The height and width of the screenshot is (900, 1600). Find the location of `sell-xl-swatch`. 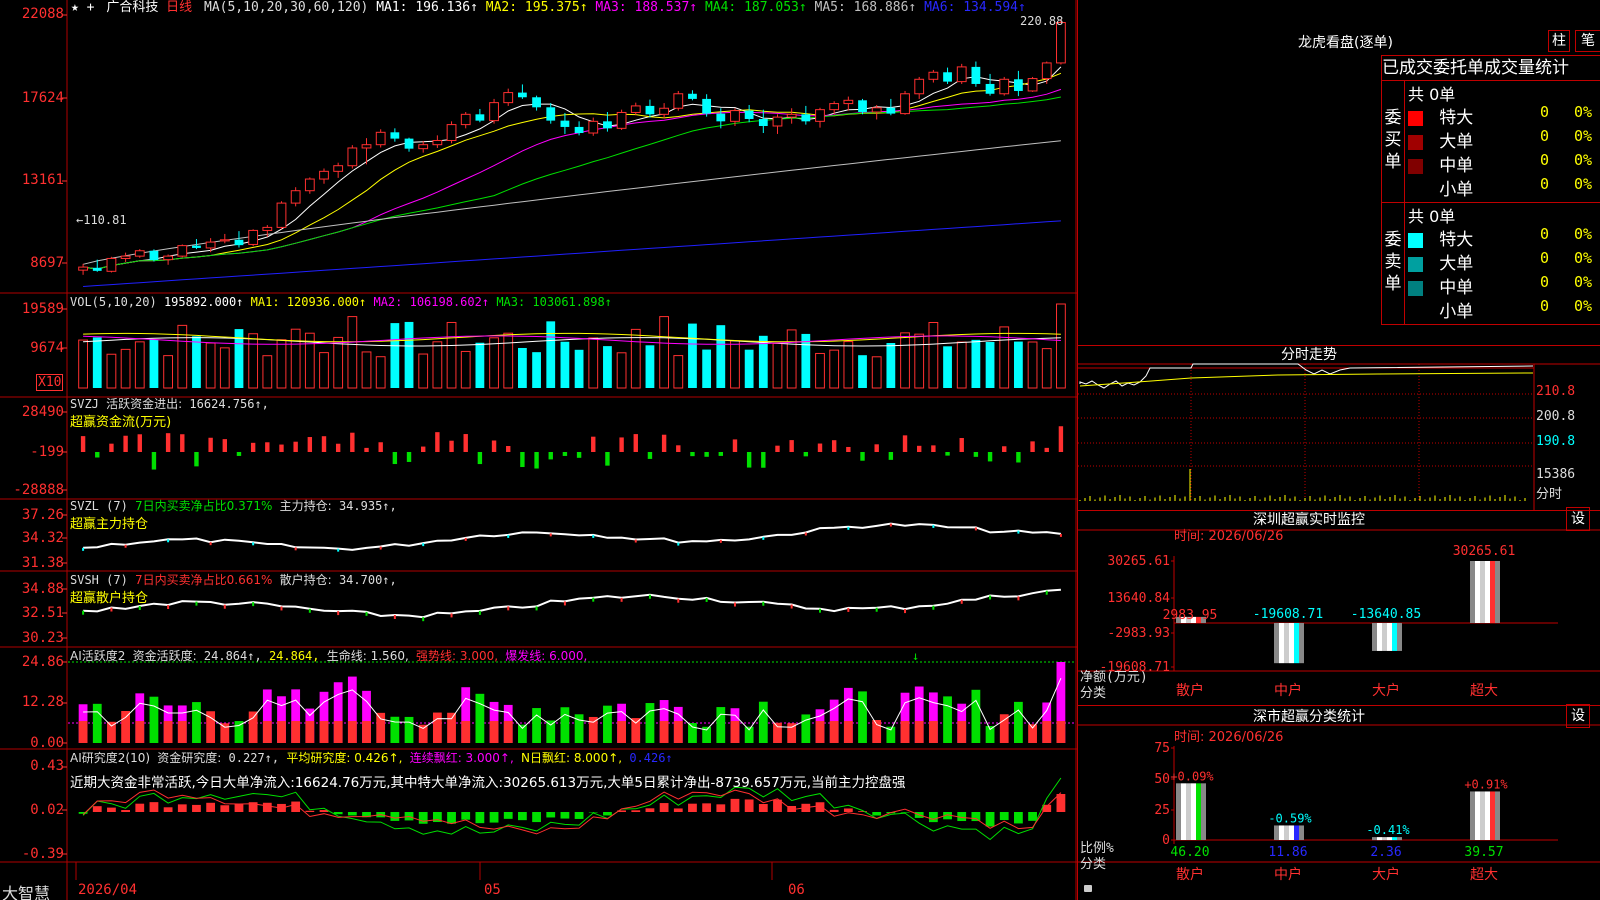

sell-xl-swatch is located at coordinates (1415, 240).